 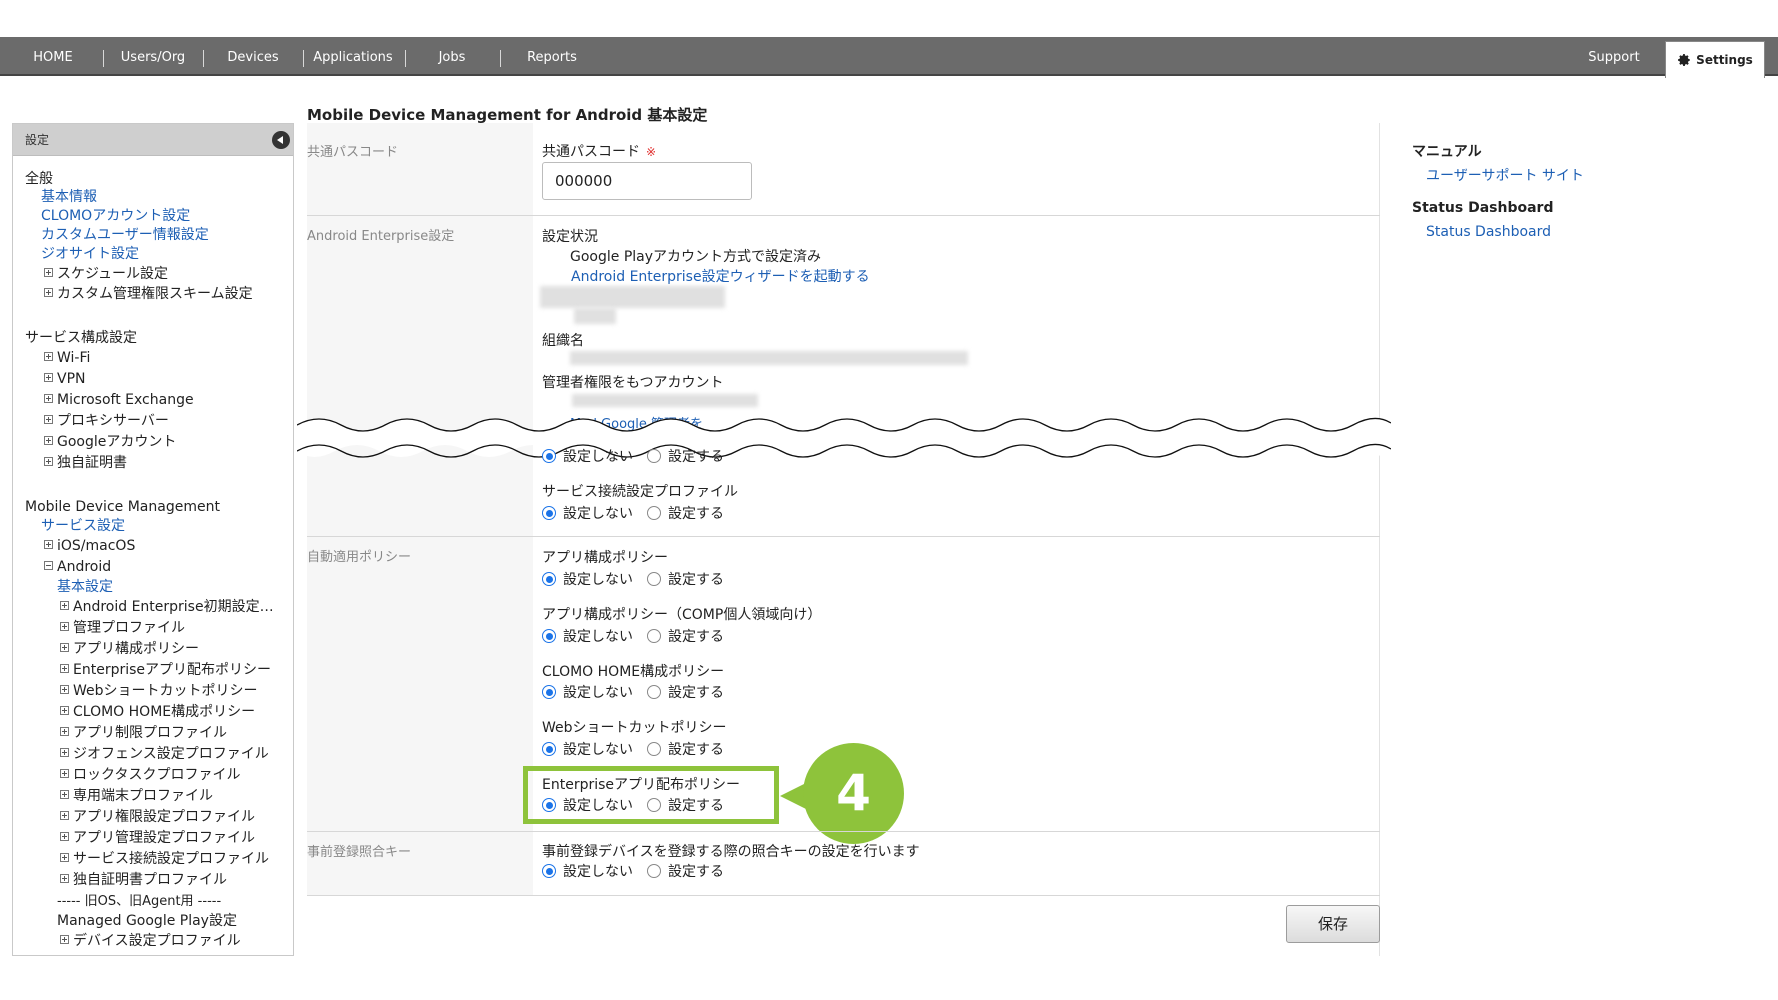 What do you see at coordinates (1505, 175) in the screenshot?
I see `user-support-site-link: ユーザーサポート サイト` at bounding box center [1505, 175].